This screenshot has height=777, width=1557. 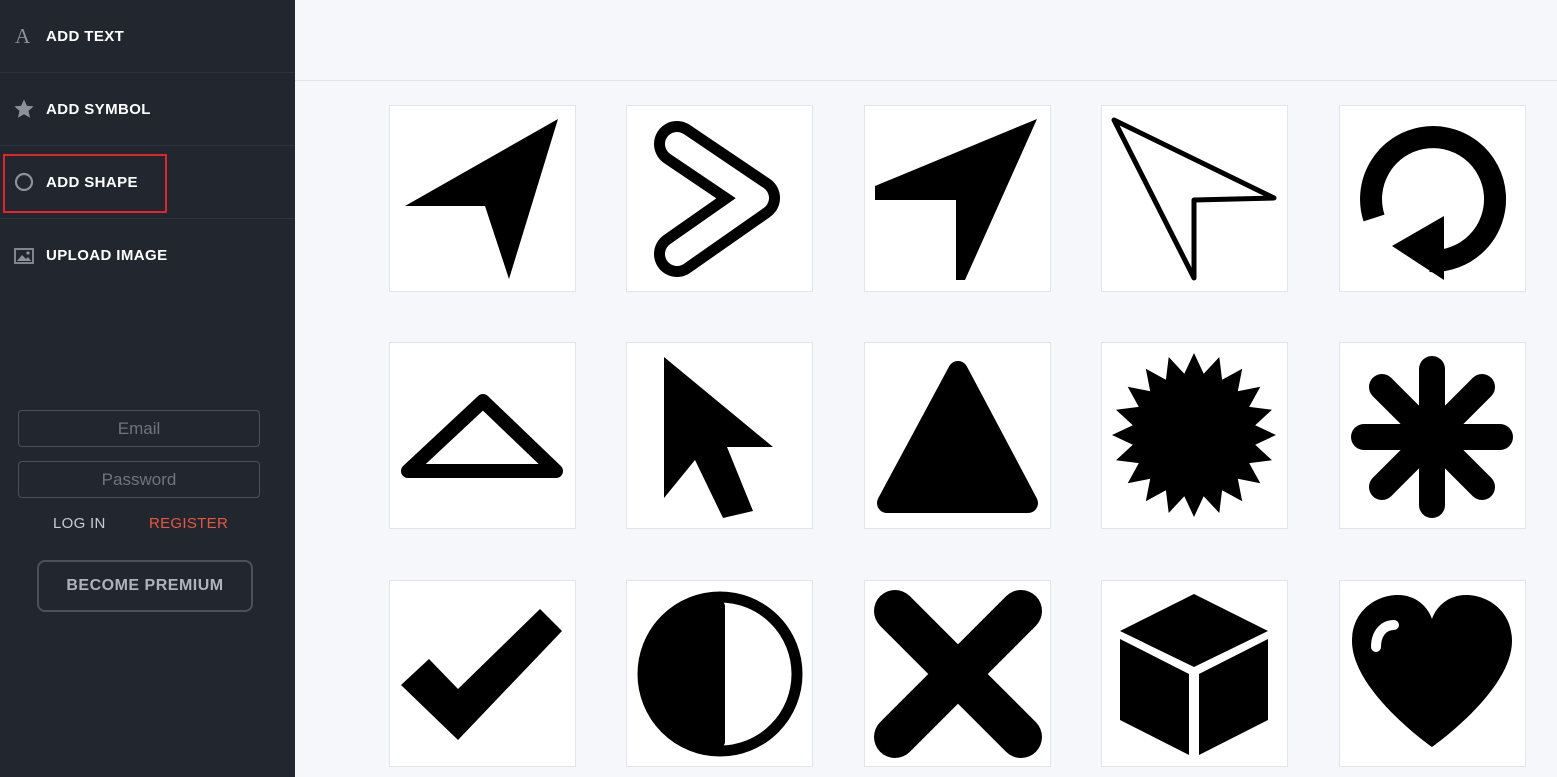 I want to click on shape-tile-starburst, so click(x=1194, y=435).